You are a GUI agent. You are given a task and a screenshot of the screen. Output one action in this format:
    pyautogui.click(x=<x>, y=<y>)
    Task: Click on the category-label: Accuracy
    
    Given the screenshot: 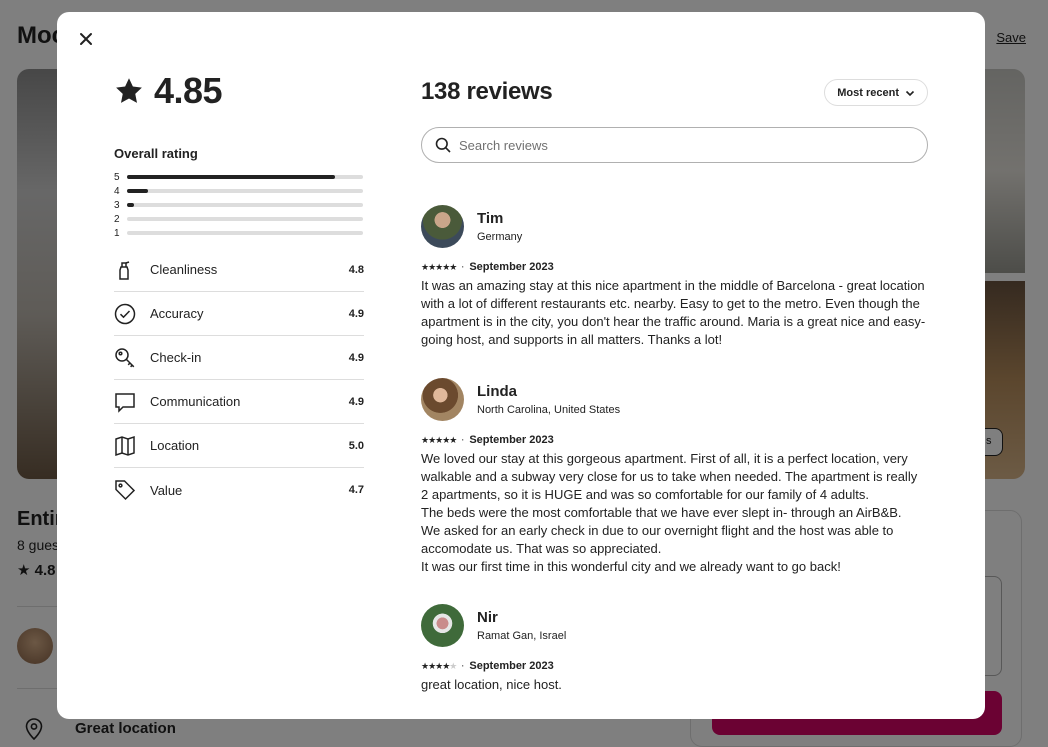 What is the action you would take?
    pyautogui.click(x=177, y=313)
    